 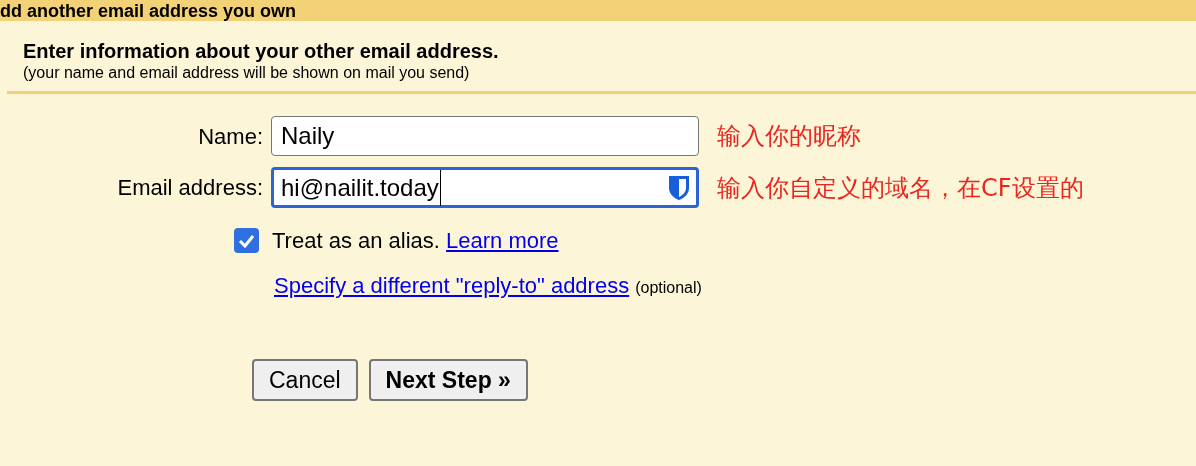 I want to click on next-step-button: Next Step », so click(x=448, y=380).